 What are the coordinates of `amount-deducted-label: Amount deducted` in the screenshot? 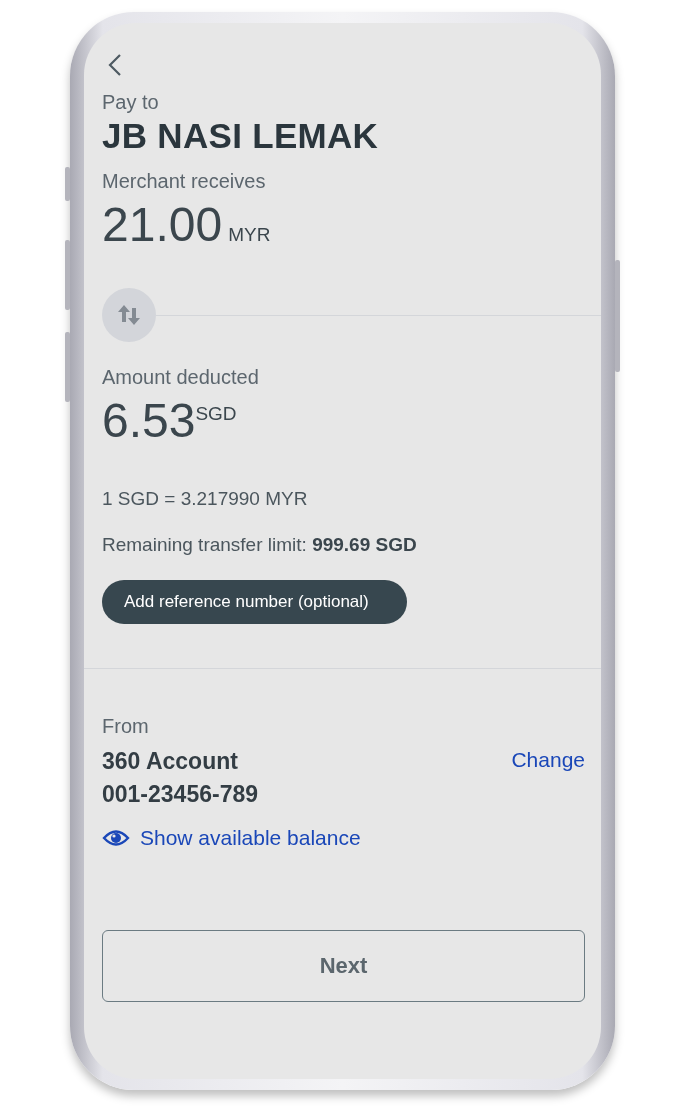 It's located at (180, 377).